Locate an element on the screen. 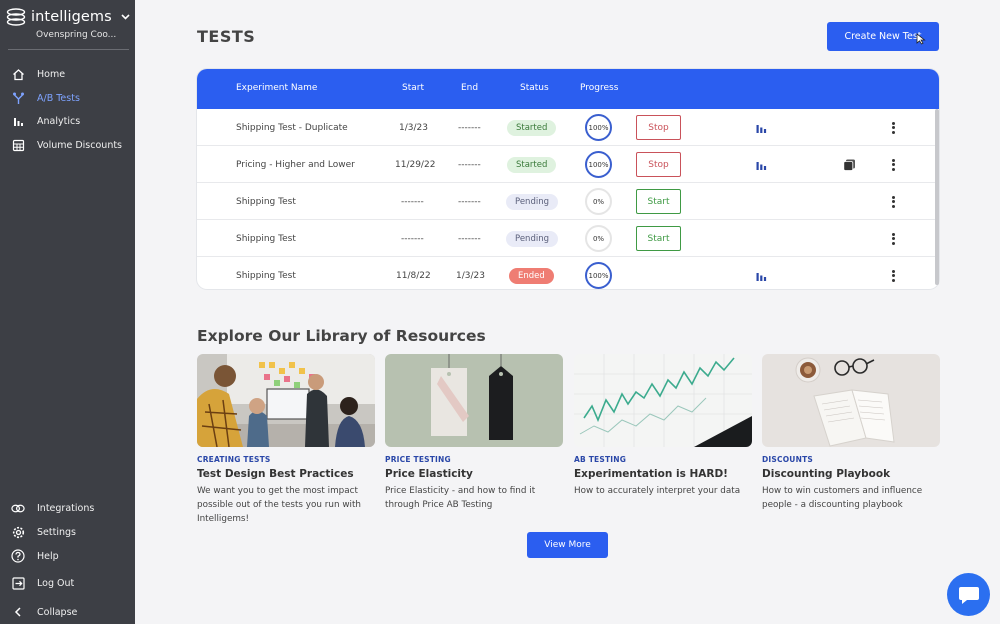 The image size is (1000, 624). sidebar-item-label: Integrations is located at coordinates (66, 508).